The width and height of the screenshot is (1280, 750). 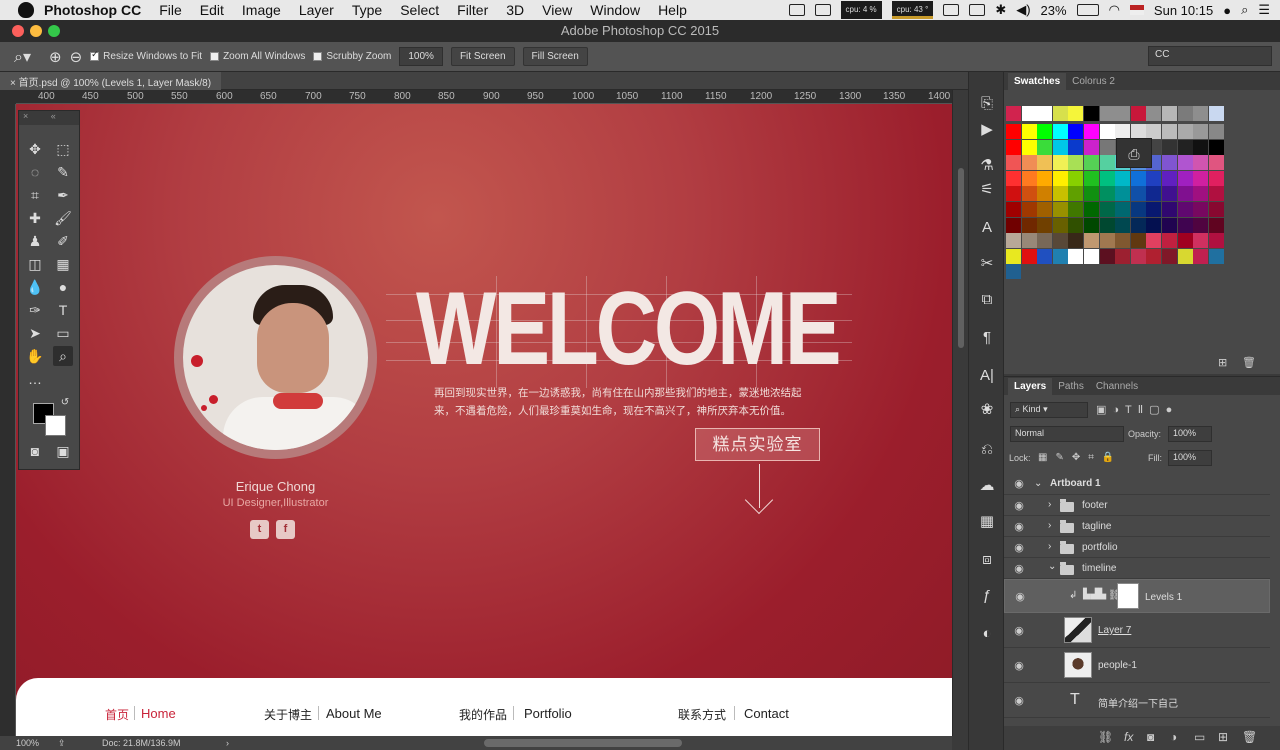 I want to click on zoom-tool-preset-icon: ⌕▾, so click(x=22, y=57).